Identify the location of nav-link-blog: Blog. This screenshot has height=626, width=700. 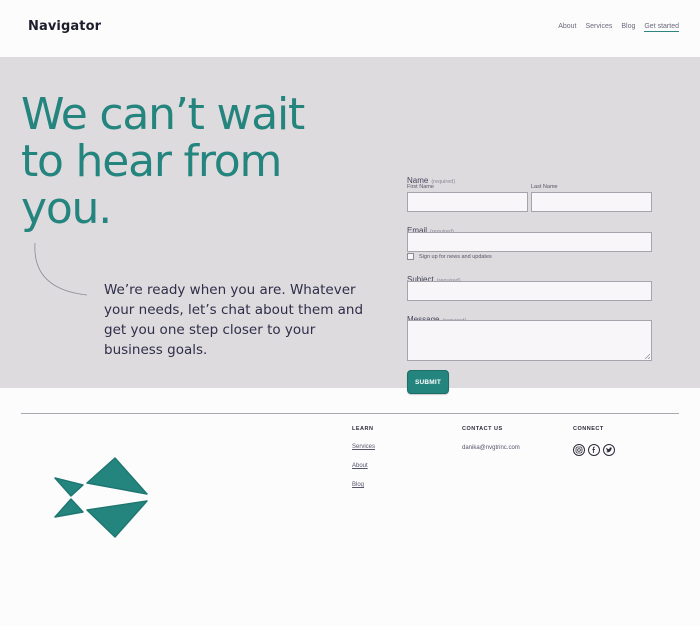
(628, 27).